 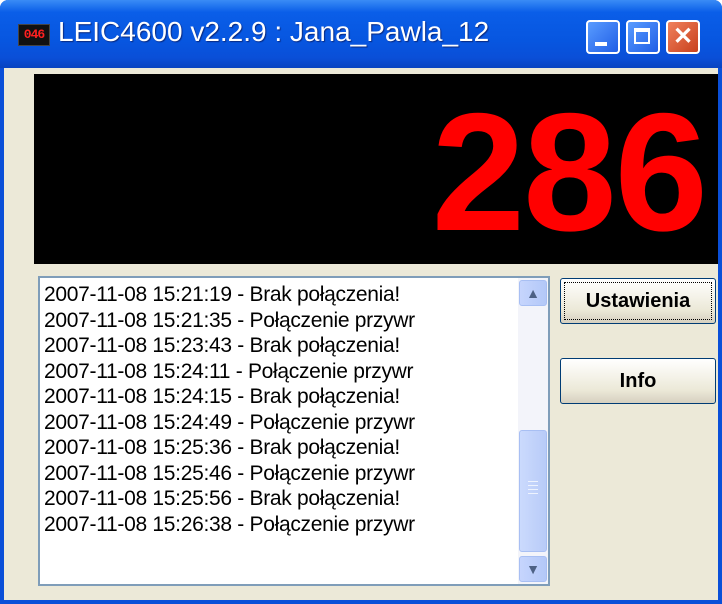 I want to click on settings-button: Ustawienia, so click(x=638, y=301).